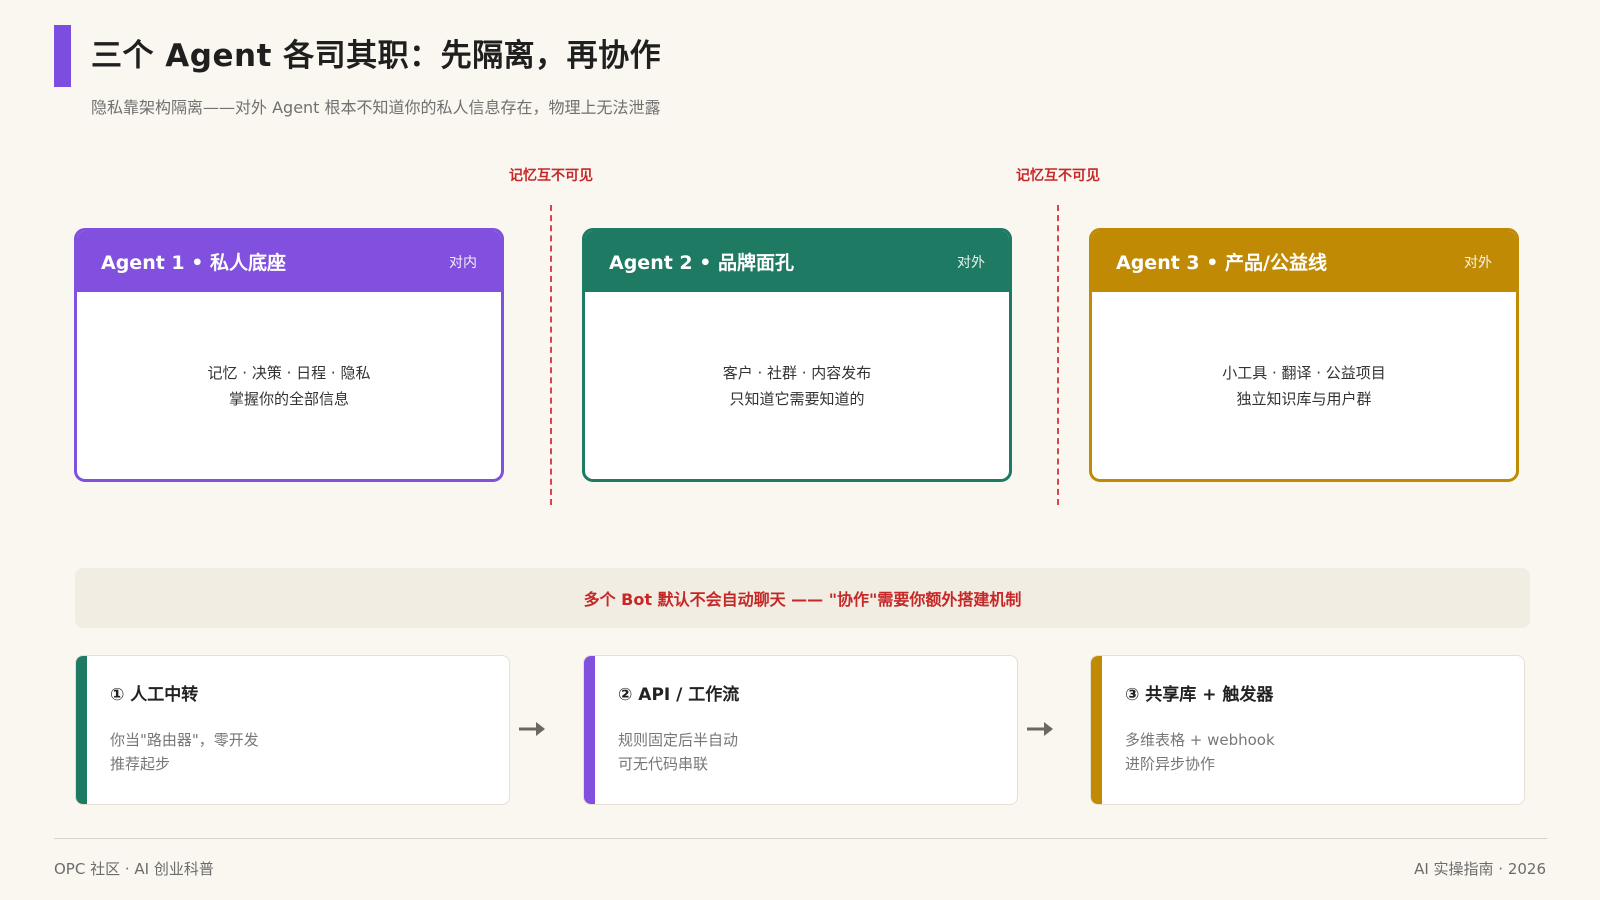  I want to click on page-subtitle: 隐私靠架构隔离——对外 Agent 根本不知道你的私人信息存在，物理上无法泄露, so click(376, 107).